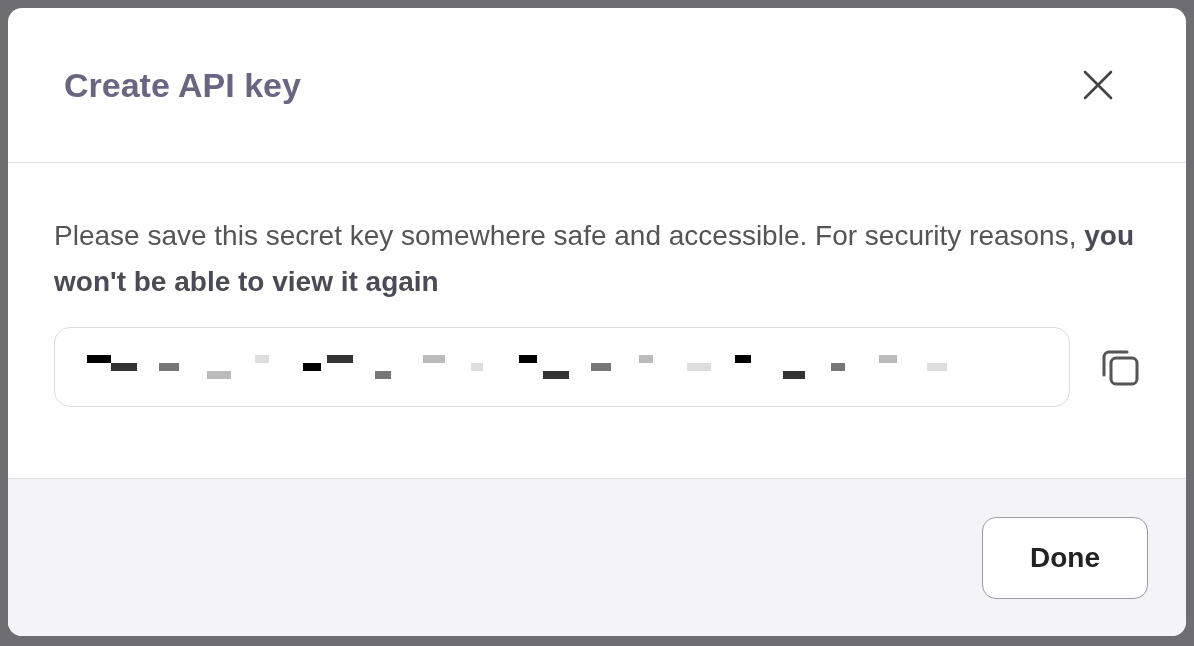 This screenshot has width=1194, height=646. I want to click on close-icon, so click(1098, 85).